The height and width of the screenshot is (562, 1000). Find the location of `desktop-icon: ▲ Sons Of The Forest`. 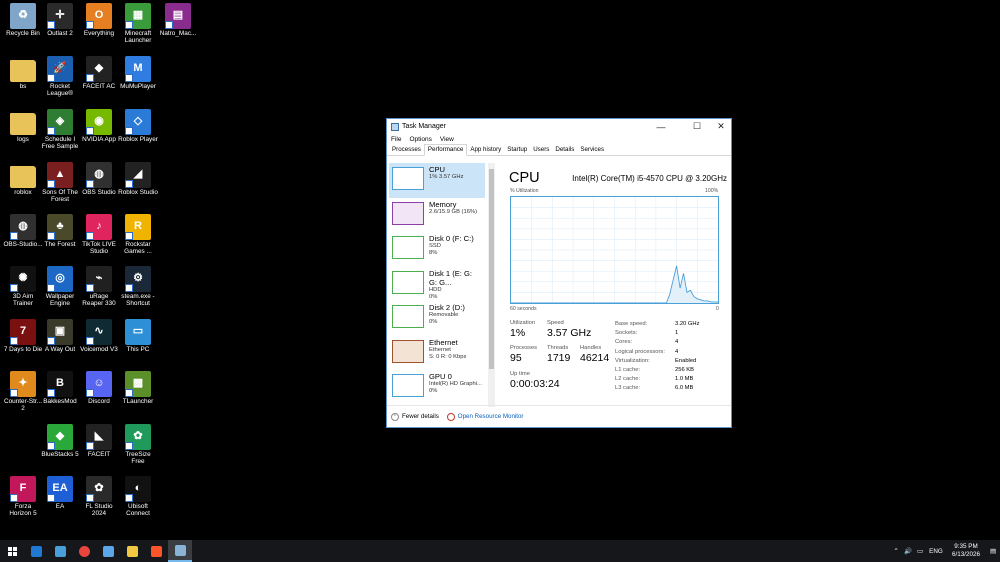

desktop-icon: ▲ Sons Of The Forest is located at coordinates (60, 183).